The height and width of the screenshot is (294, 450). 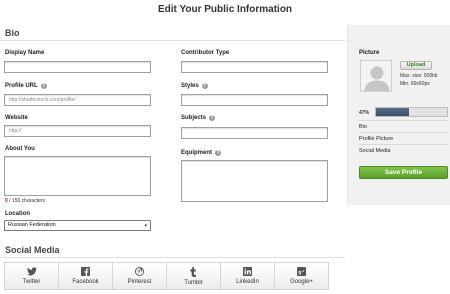 I want to click on max-size-note: Max. size: 500kb, so click(x=419, y=76).